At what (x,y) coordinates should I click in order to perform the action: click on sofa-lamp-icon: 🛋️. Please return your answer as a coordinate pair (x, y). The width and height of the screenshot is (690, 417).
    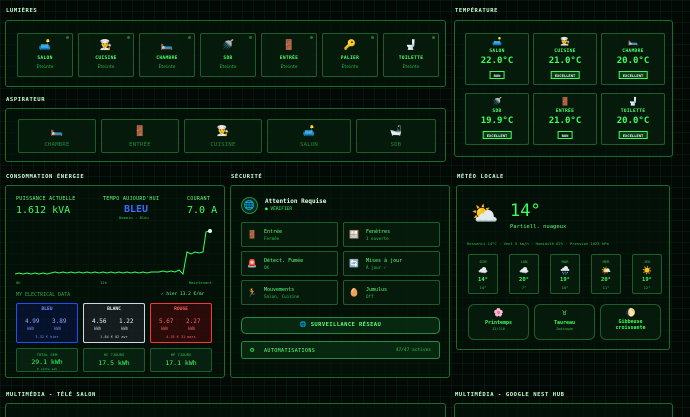
    Looking at the image, I should click on (497, 41).